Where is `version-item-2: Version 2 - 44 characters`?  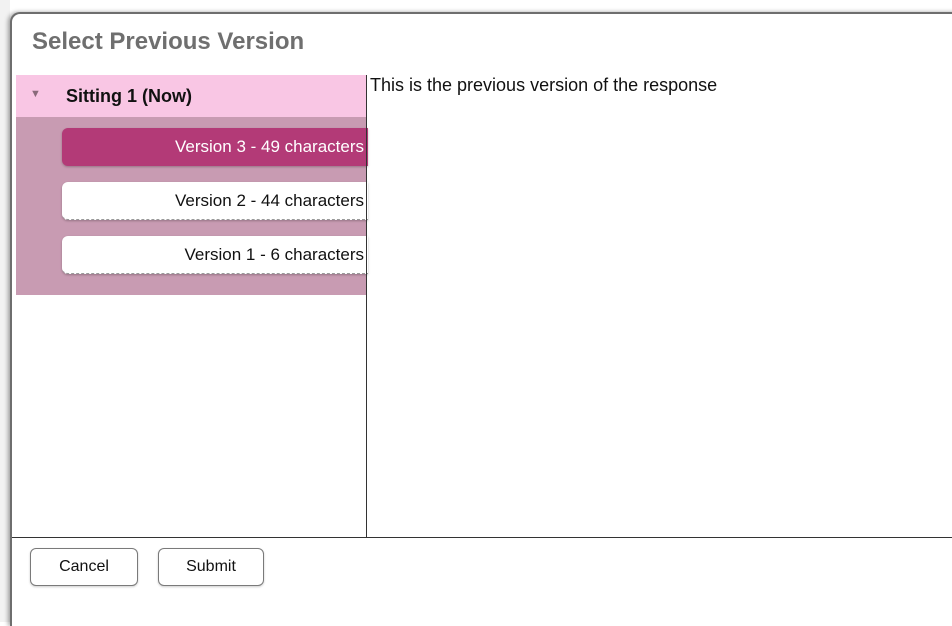 version-item-2: Version 2 - 44 characters is located at coordinates (215, 201).